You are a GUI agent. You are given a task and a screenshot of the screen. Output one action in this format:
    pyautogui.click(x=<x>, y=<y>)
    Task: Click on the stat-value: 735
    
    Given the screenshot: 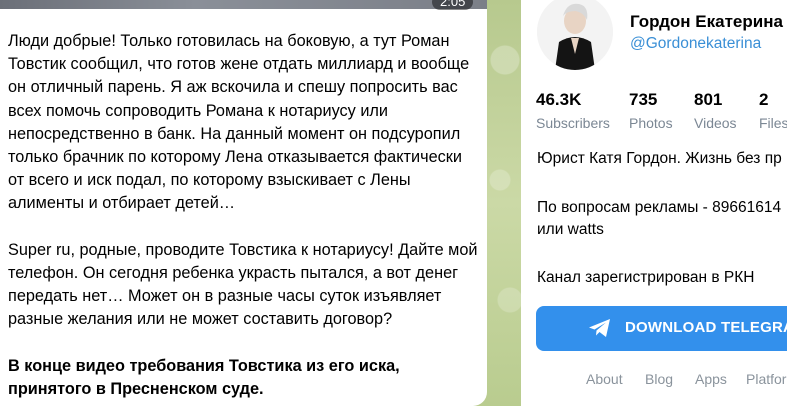 What is the action you would take?
    pyautogui.click(x=643, y=99)
    